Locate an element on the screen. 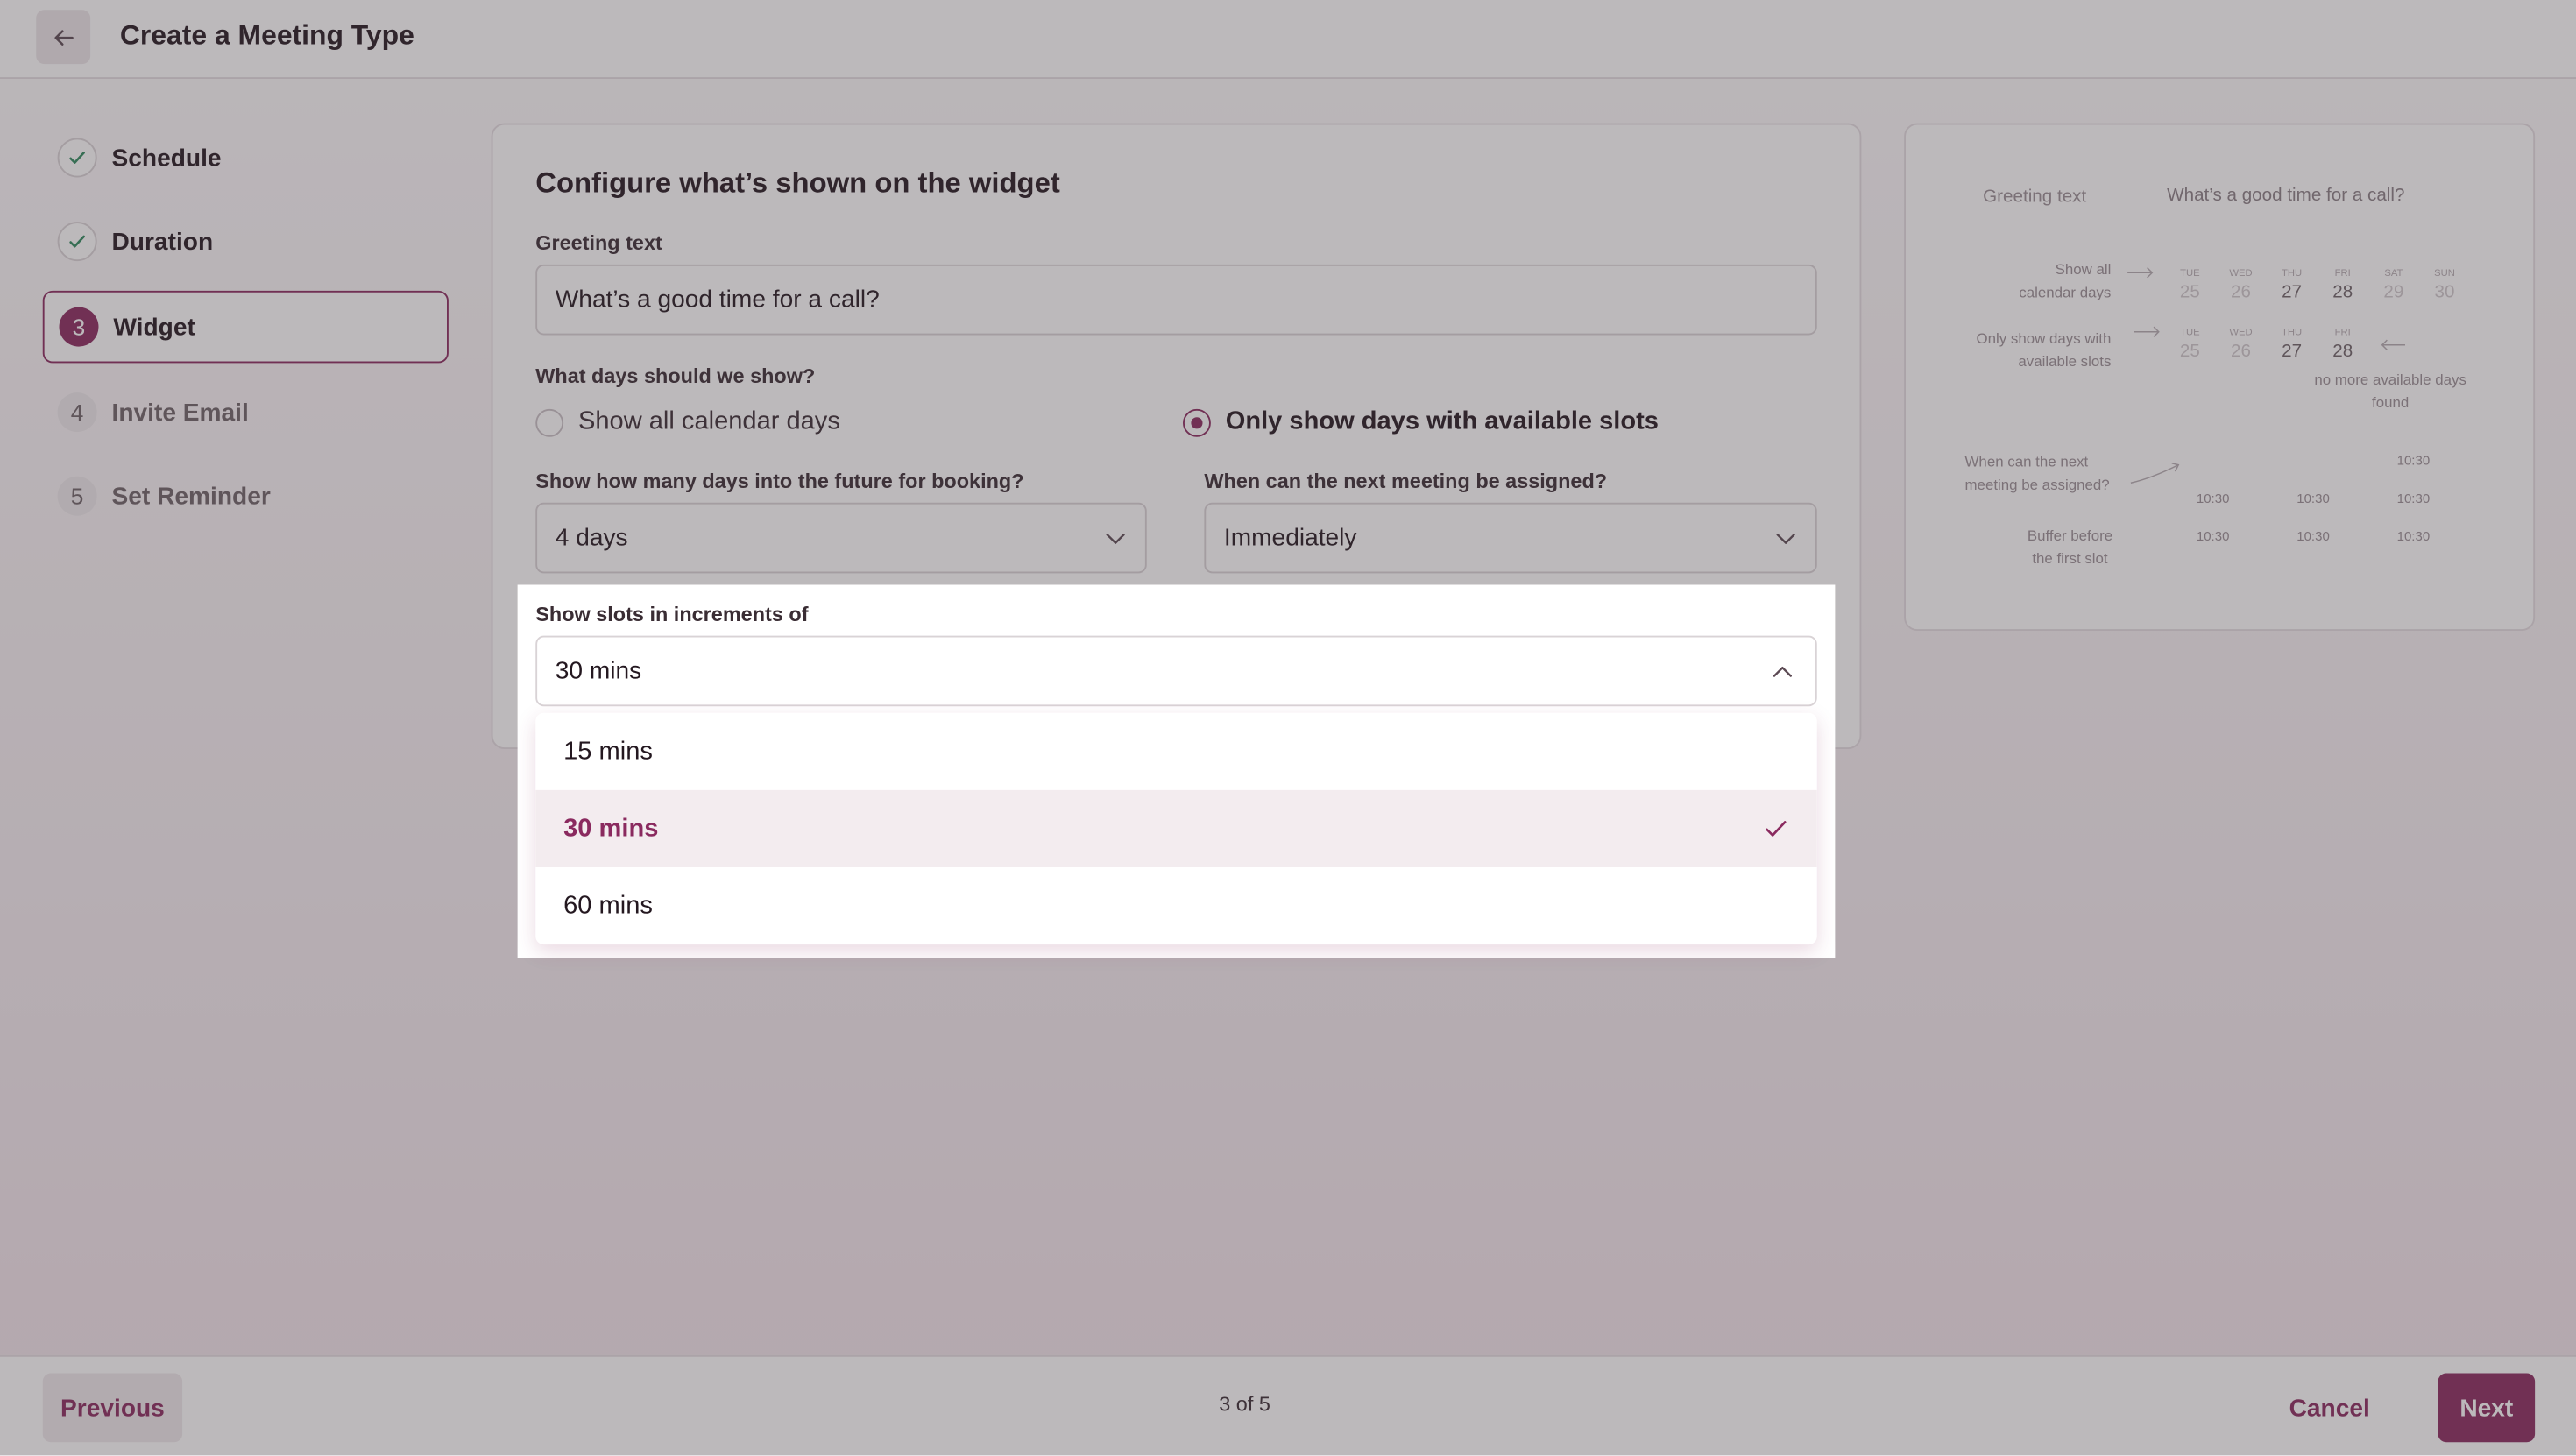 This screenshot has height=1456, width=2576. option-15-mins: 15 mins is located at coordinates (1176, 751).